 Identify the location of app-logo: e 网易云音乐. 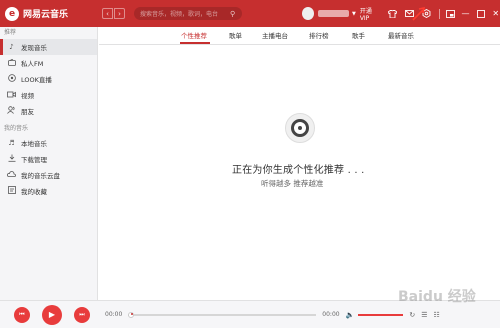
(47, 13).